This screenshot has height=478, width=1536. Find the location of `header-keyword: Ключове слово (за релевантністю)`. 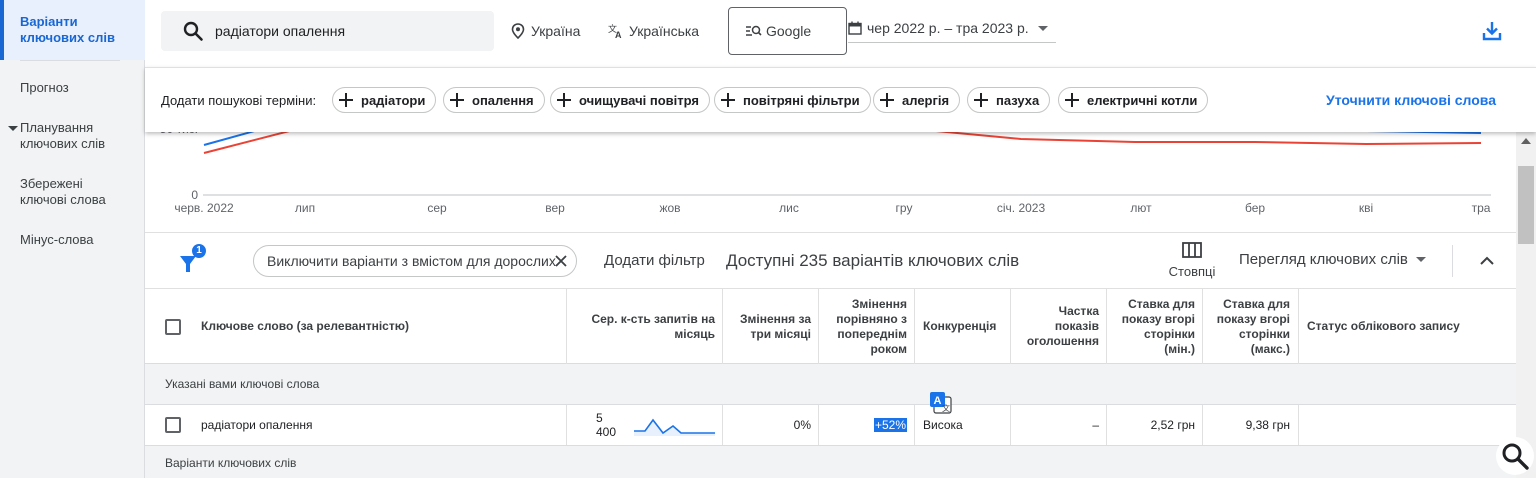

header-keyword: Ключове слово (за релевантністю) is located at coordinates (381, 326).